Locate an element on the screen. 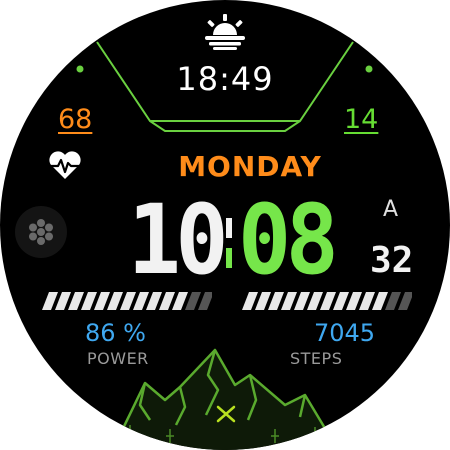  top-clock-time: 18:49 is located at coordinates (225, 79).